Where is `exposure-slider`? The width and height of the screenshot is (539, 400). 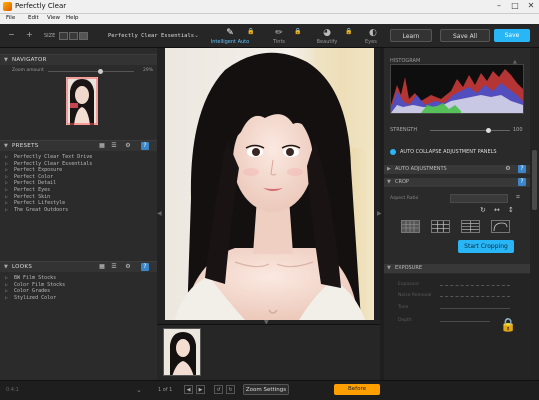 exposure-slider is located at coordinates (475, 285).